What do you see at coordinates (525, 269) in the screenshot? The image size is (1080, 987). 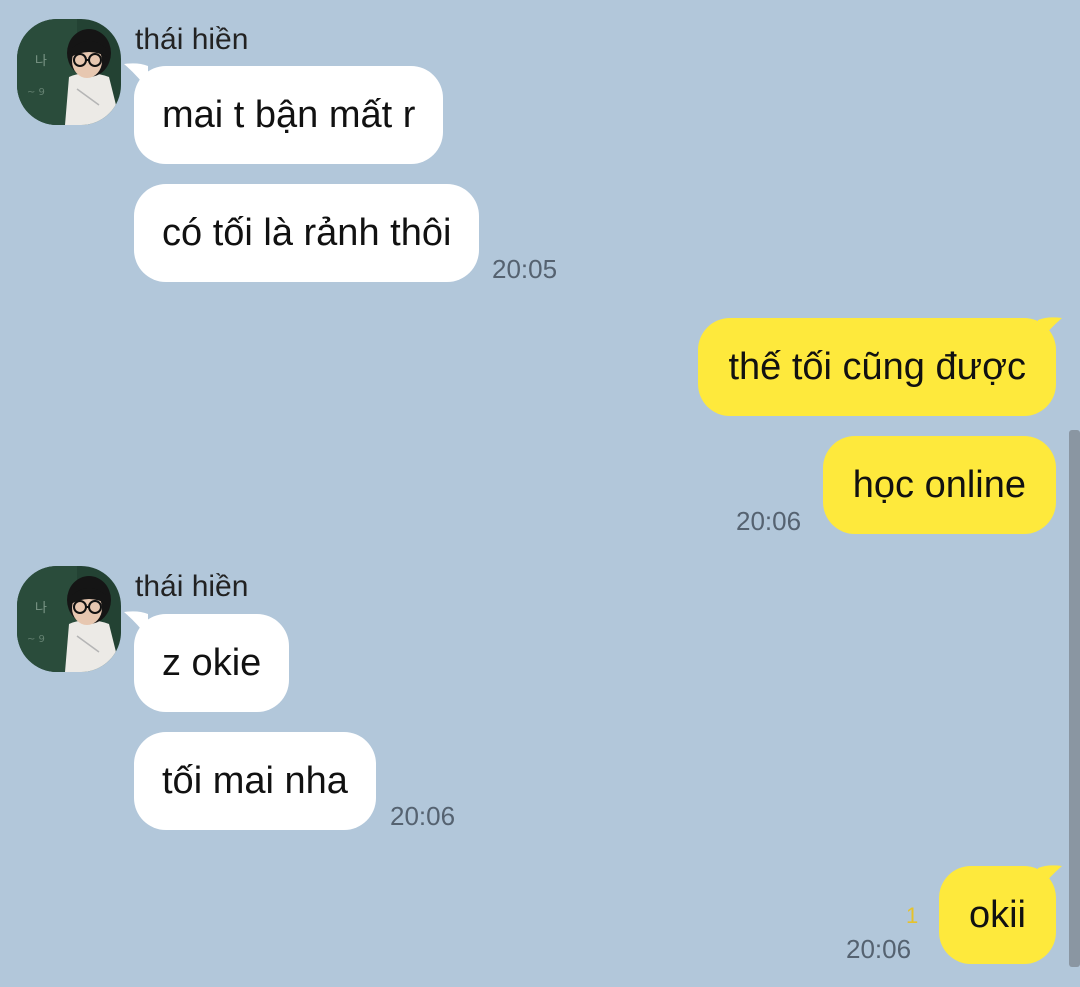 I see `message-timestamp: 20:05` at bounding box center [525, 269].